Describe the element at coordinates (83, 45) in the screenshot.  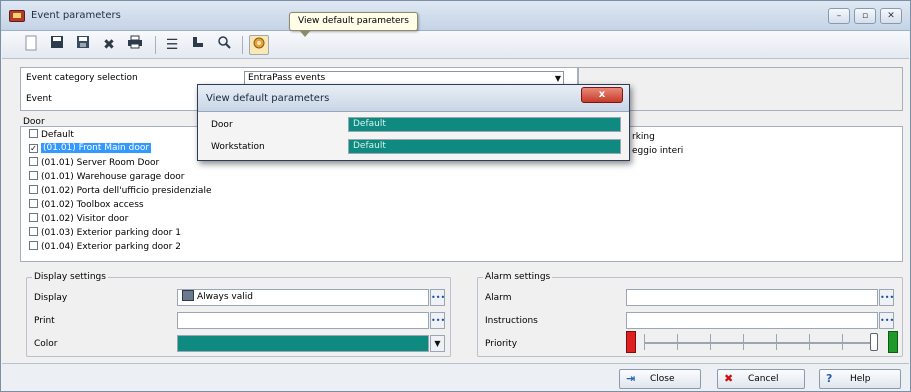
I see `save-as-icon` at that location.